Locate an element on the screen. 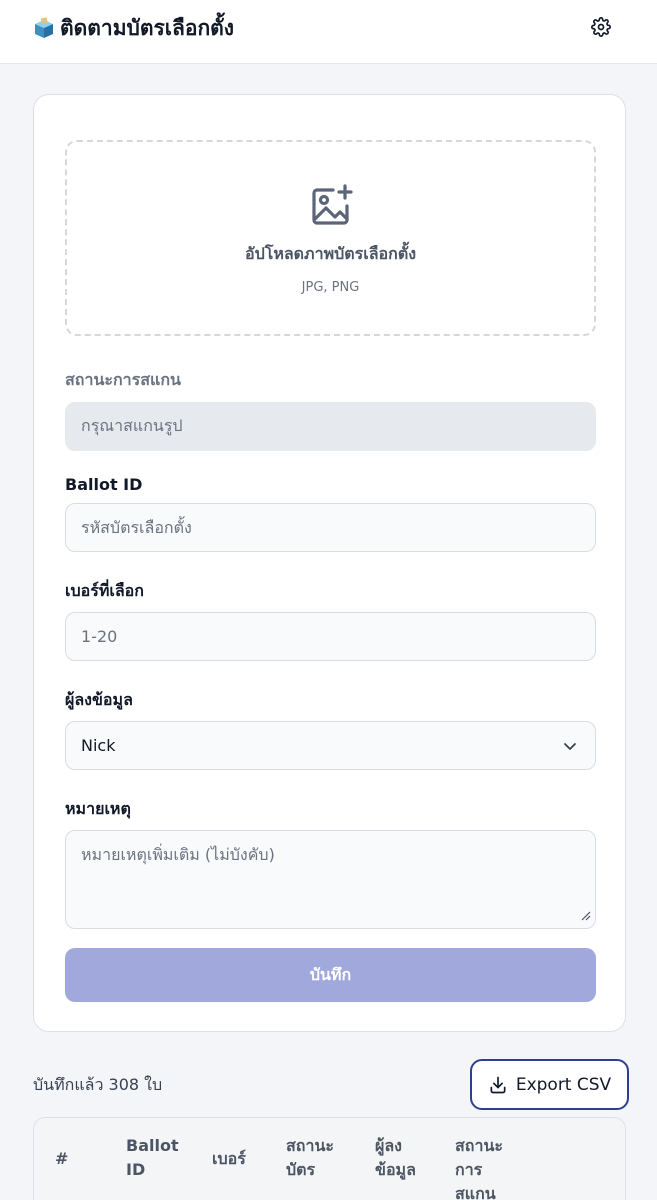  save-button: บันทึก is located at coordinates (330, 975).